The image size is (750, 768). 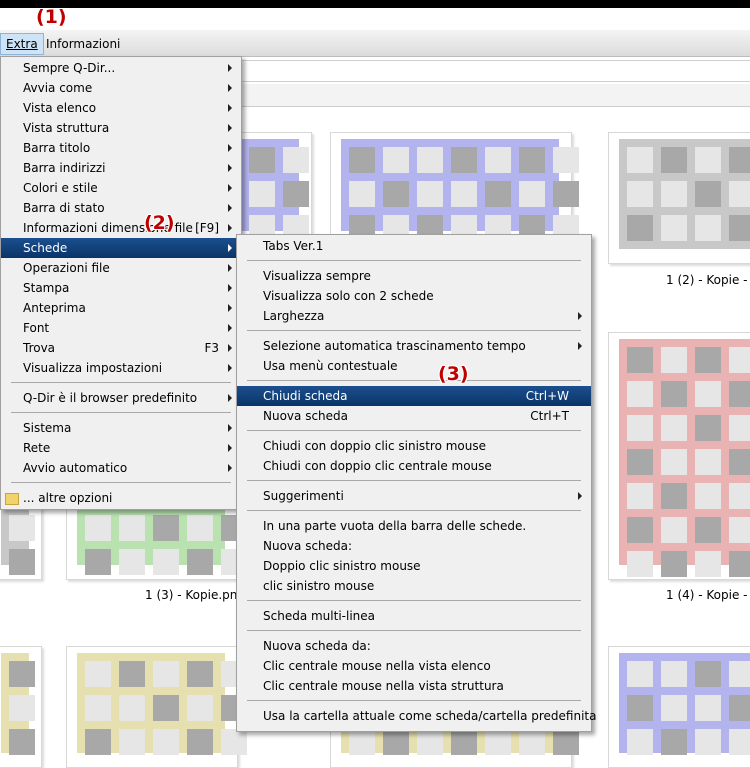 What do you see at coordinates (306, 416) in the screenshot?
I see `menu-item-label: Nuova scheda` at bounding box center [306, 416].